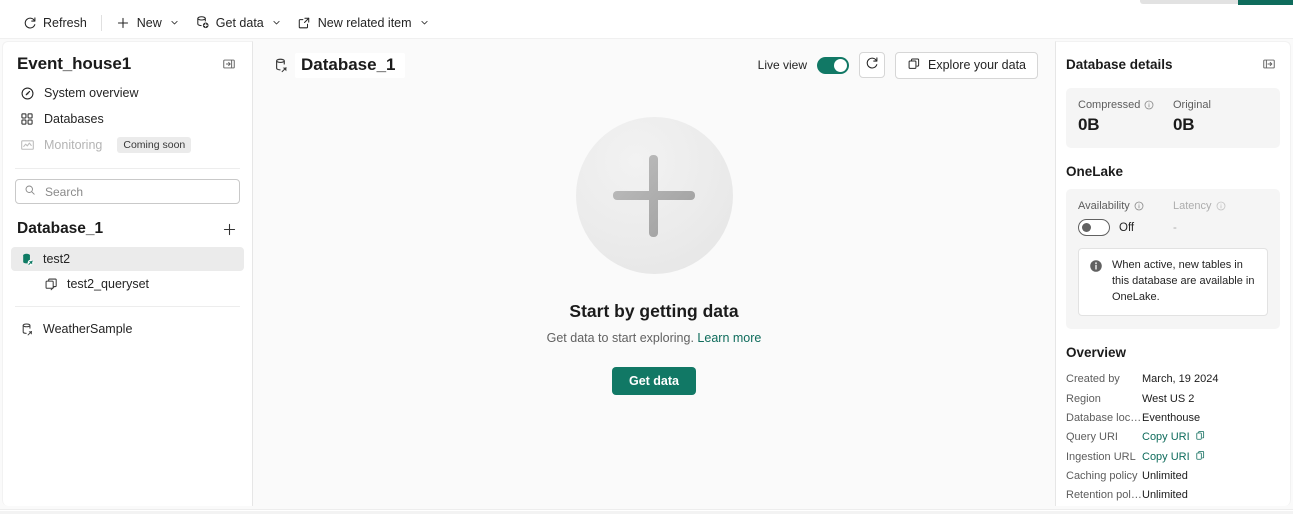 This screenshot has height=515, width=1293. I want to click on tree-item-test2-queryset: test2_queryset, so click(127, 284).